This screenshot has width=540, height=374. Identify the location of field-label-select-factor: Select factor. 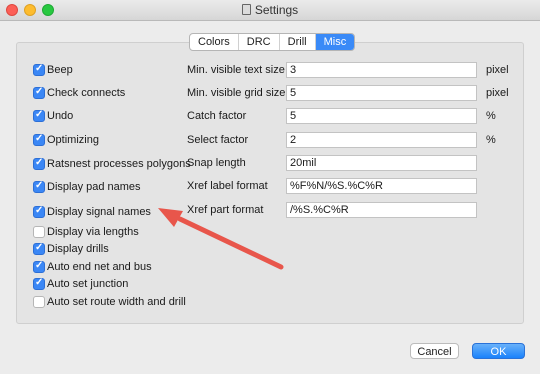
(218, 140).